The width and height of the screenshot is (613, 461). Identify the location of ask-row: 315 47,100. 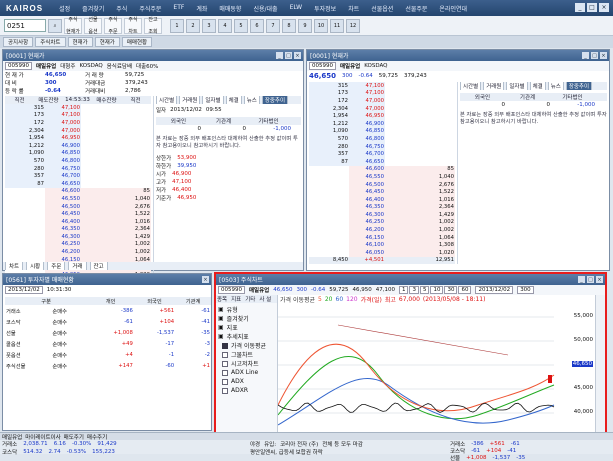
(78, 108).